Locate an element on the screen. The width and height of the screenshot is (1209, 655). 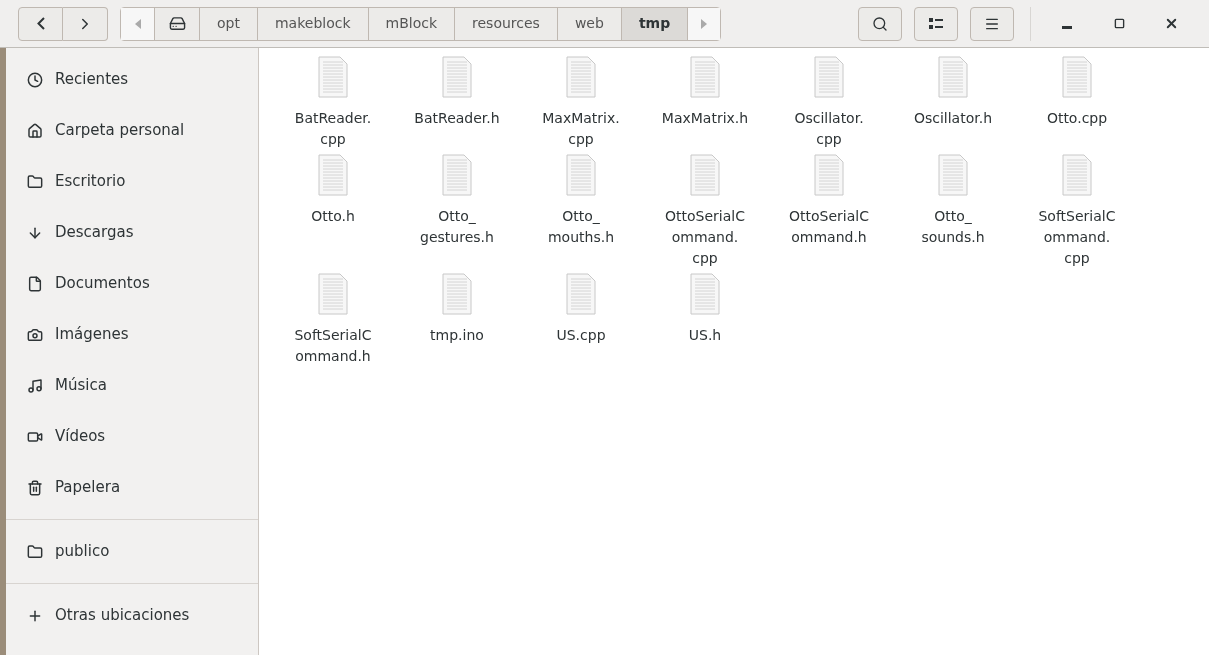
file-name: Otto_ mouths.h is located at coordinates (581, 227).